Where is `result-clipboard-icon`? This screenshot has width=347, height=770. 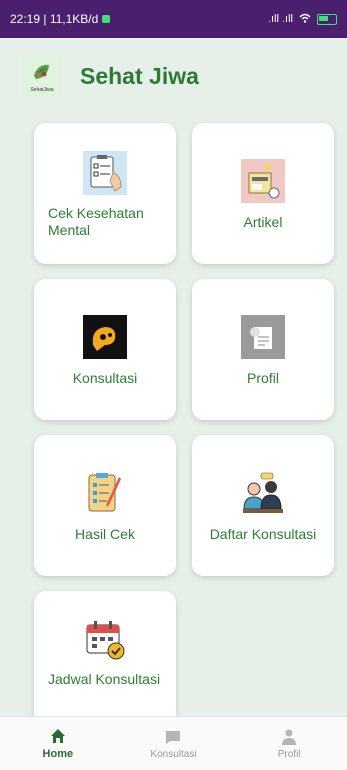 result-clipboard-icon is located at coordinates (104, 492).